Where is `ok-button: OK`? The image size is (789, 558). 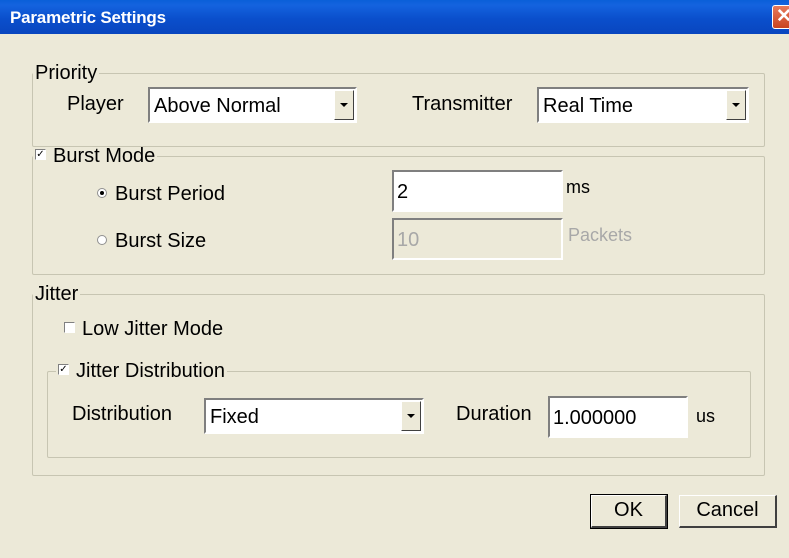 ok-button: OK is located at coordinates (629, 511).